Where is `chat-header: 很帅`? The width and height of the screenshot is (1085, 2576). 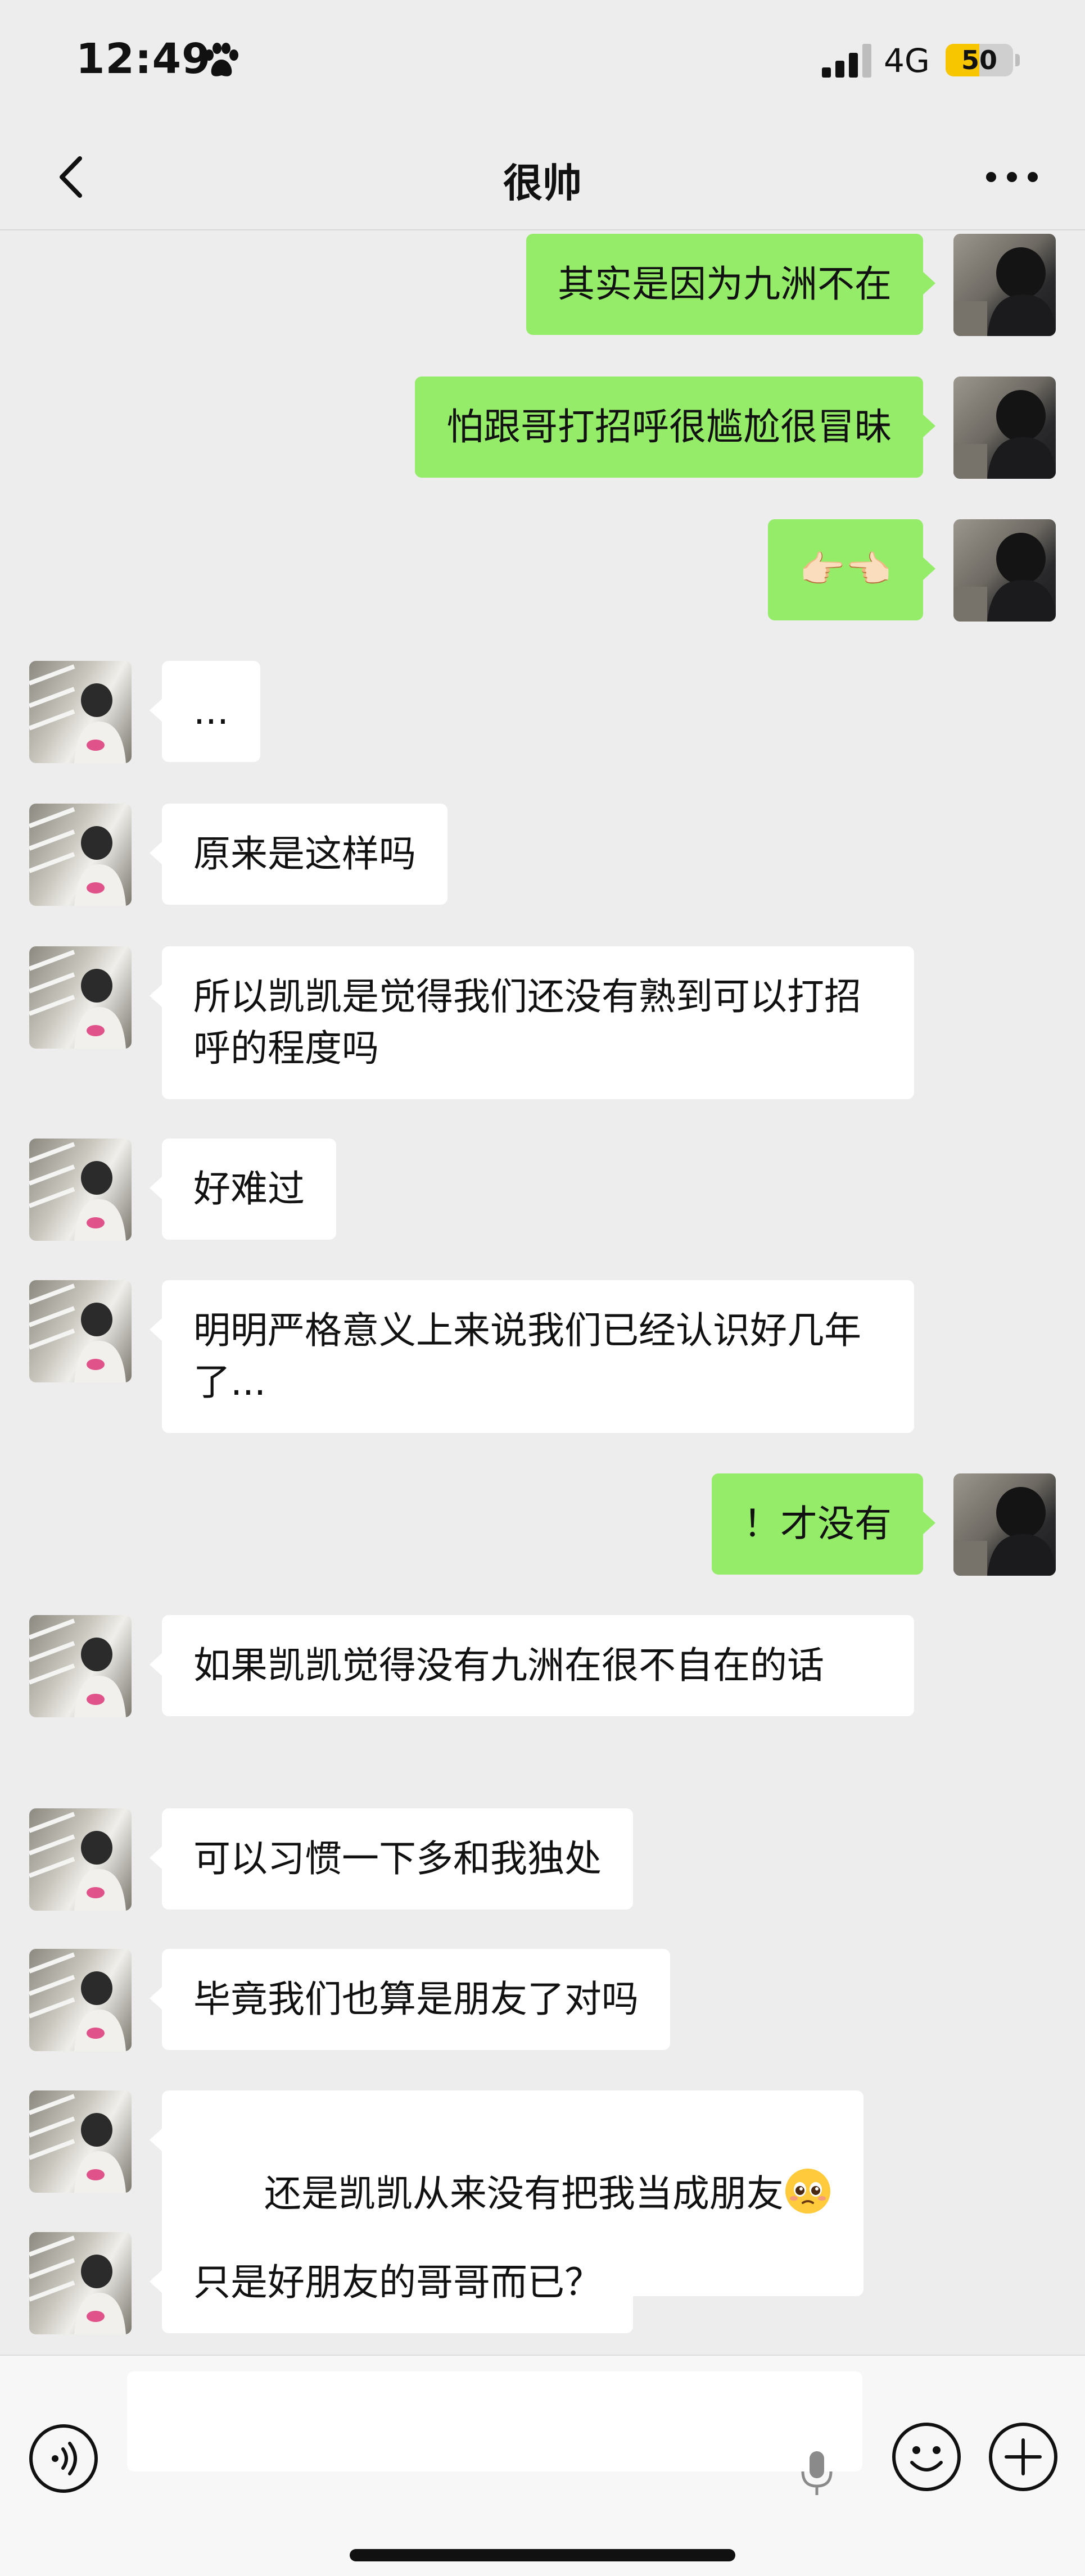
chat-header: 很帅 is located at coordinates (542, 177).